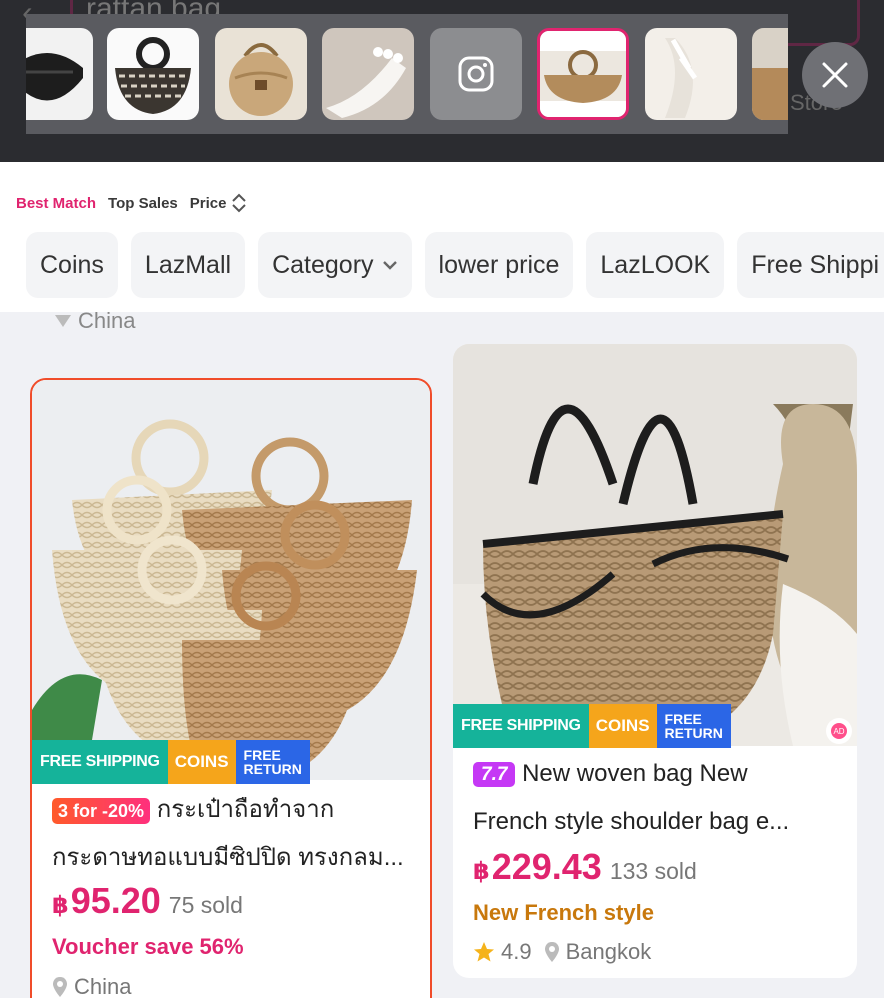 This screenshot has width=884, height=998. I want to click on chip-label: lower price, so click(499, 264).